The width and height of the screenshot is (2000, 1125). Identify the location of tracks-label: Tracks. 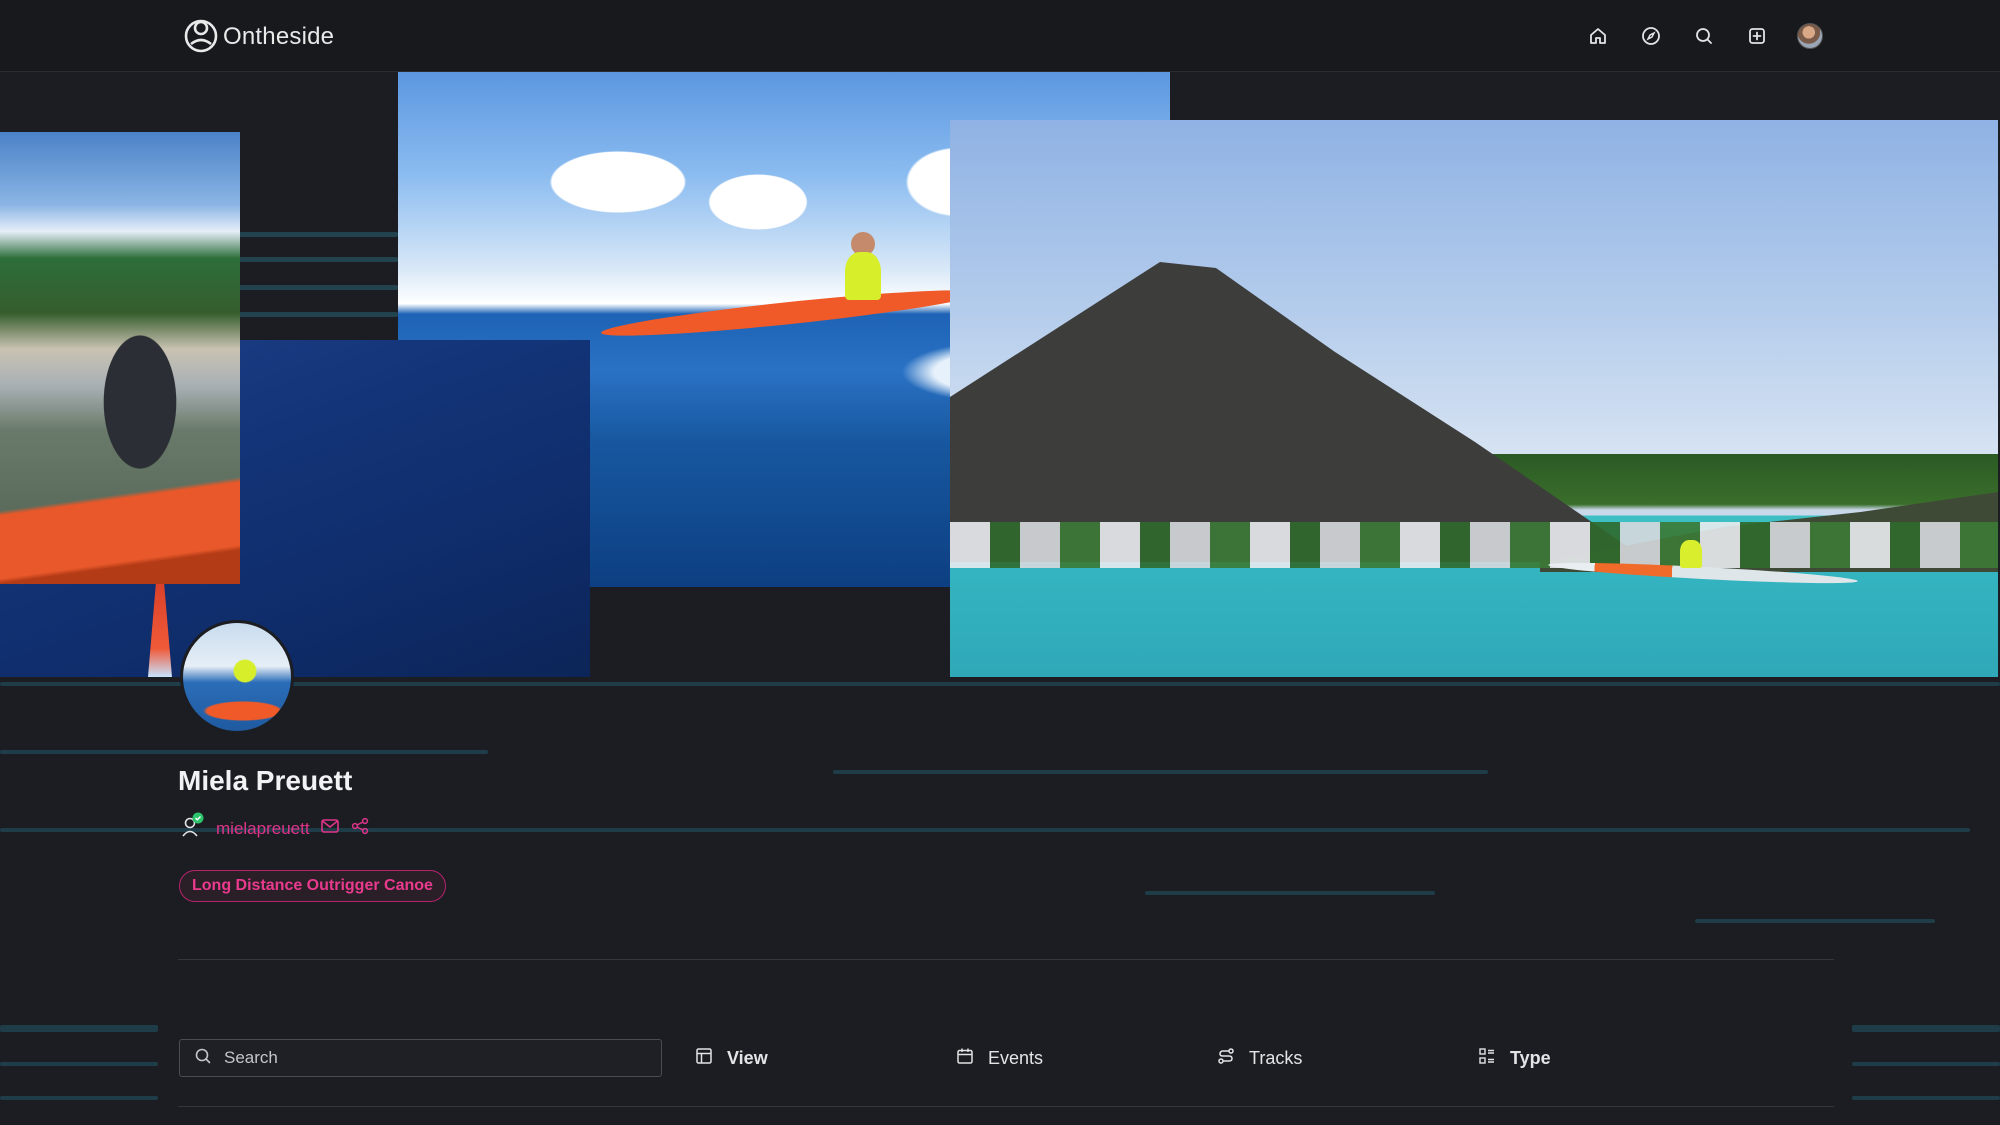
(1276, 1057).